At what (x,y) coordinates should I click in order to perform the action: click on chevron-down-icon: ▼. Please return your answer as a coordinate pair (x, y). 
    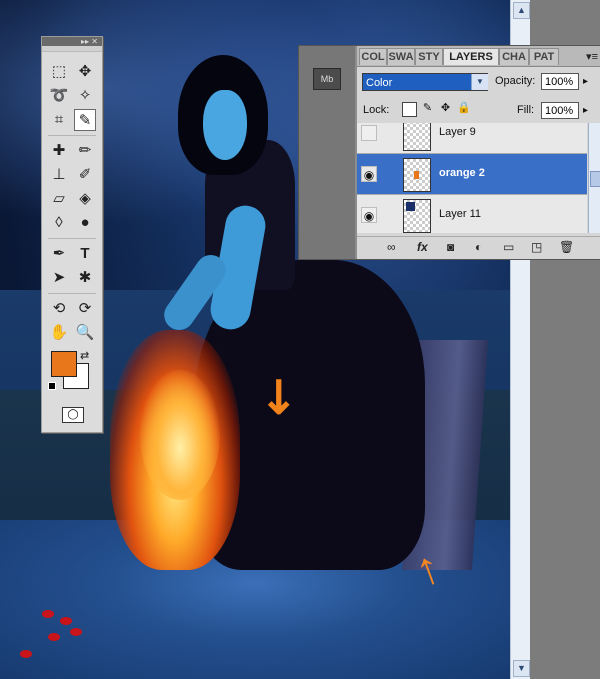
    Looking at the image, I should click on (479, 82).